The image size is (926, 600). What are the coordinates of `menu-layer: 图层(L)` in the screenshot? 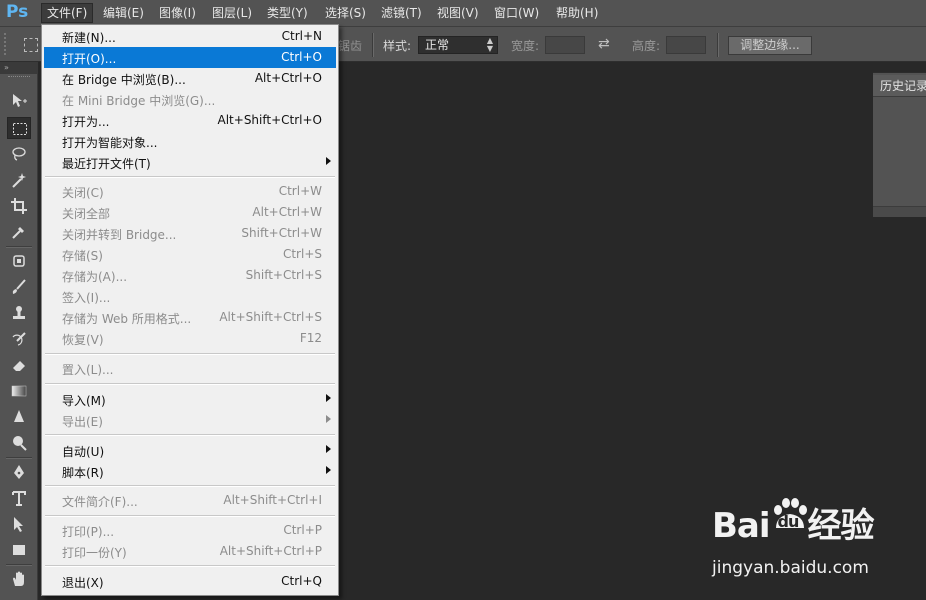 It's located at (232, 13).